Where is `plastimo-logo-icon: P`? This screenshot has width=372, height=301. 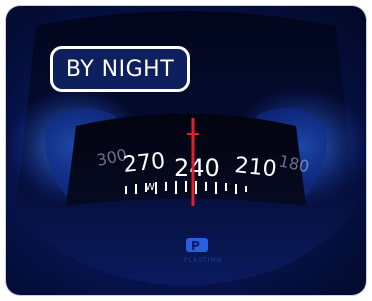 plastimo-logo-icon: P is located at coordinates (197, 245).